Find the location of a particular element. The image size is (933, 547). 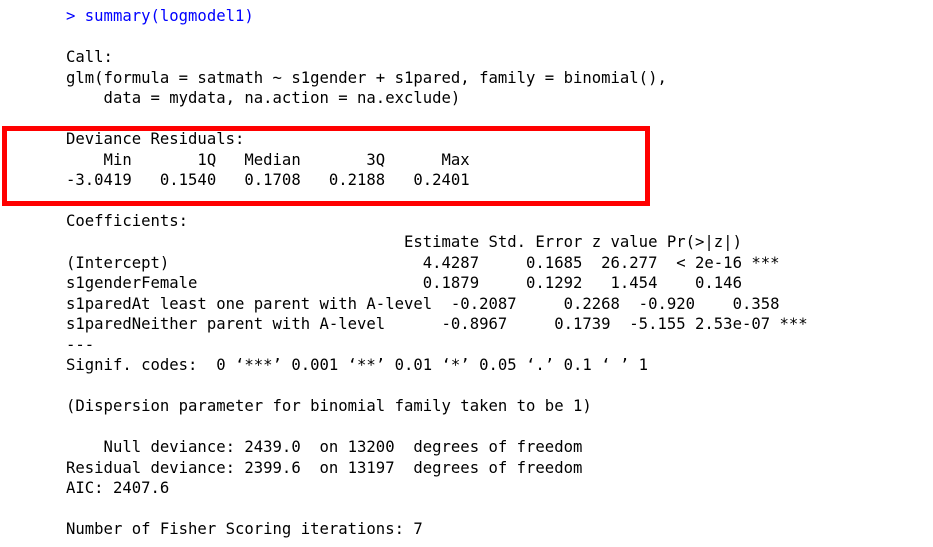

call-line-2: data = mydata, na.action = na.exclude) is located at coordinates (263, 98).